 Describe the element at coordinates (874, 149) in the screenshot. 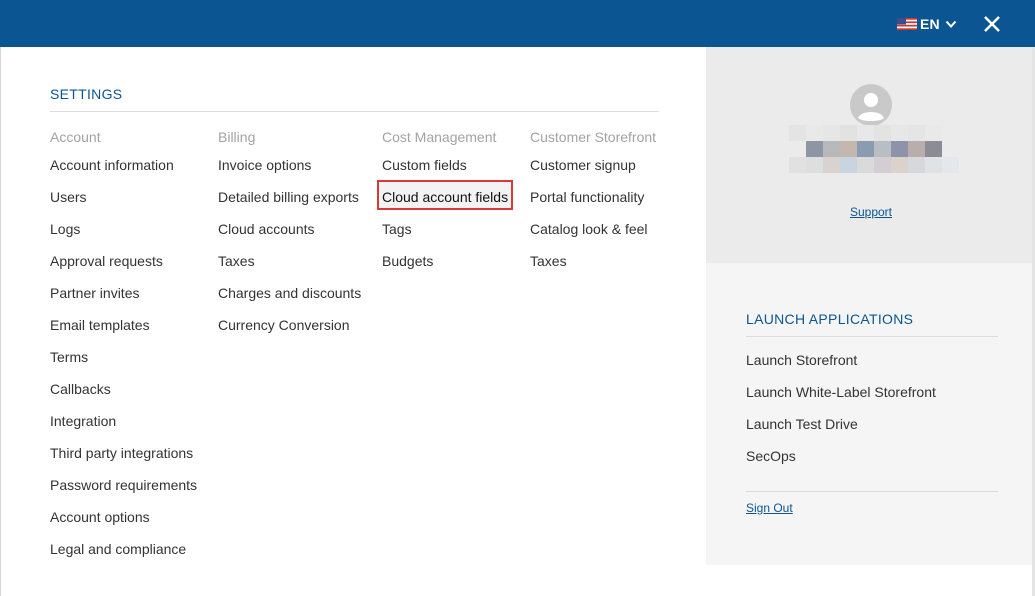

I see `redacted-user-info` at that location.